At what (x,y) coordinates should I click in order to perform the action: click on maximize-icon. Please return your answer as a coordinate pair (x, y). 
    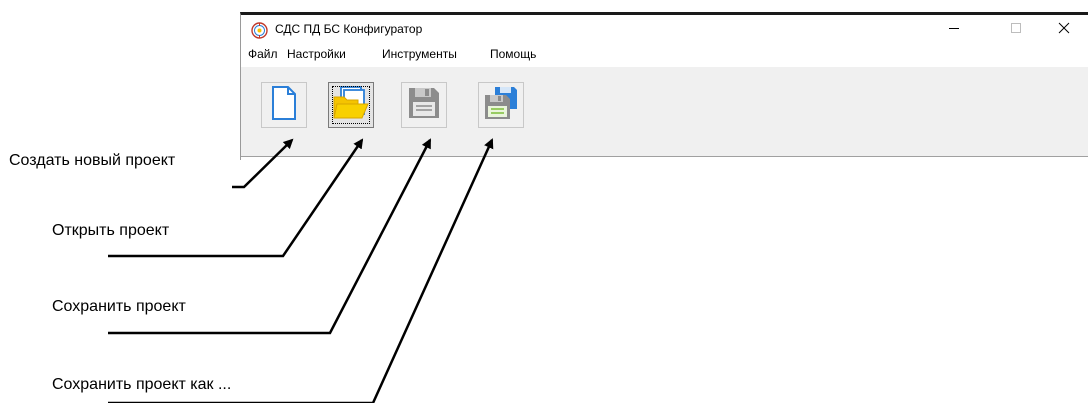
    Looking at the image, I should click on (1016, 30).